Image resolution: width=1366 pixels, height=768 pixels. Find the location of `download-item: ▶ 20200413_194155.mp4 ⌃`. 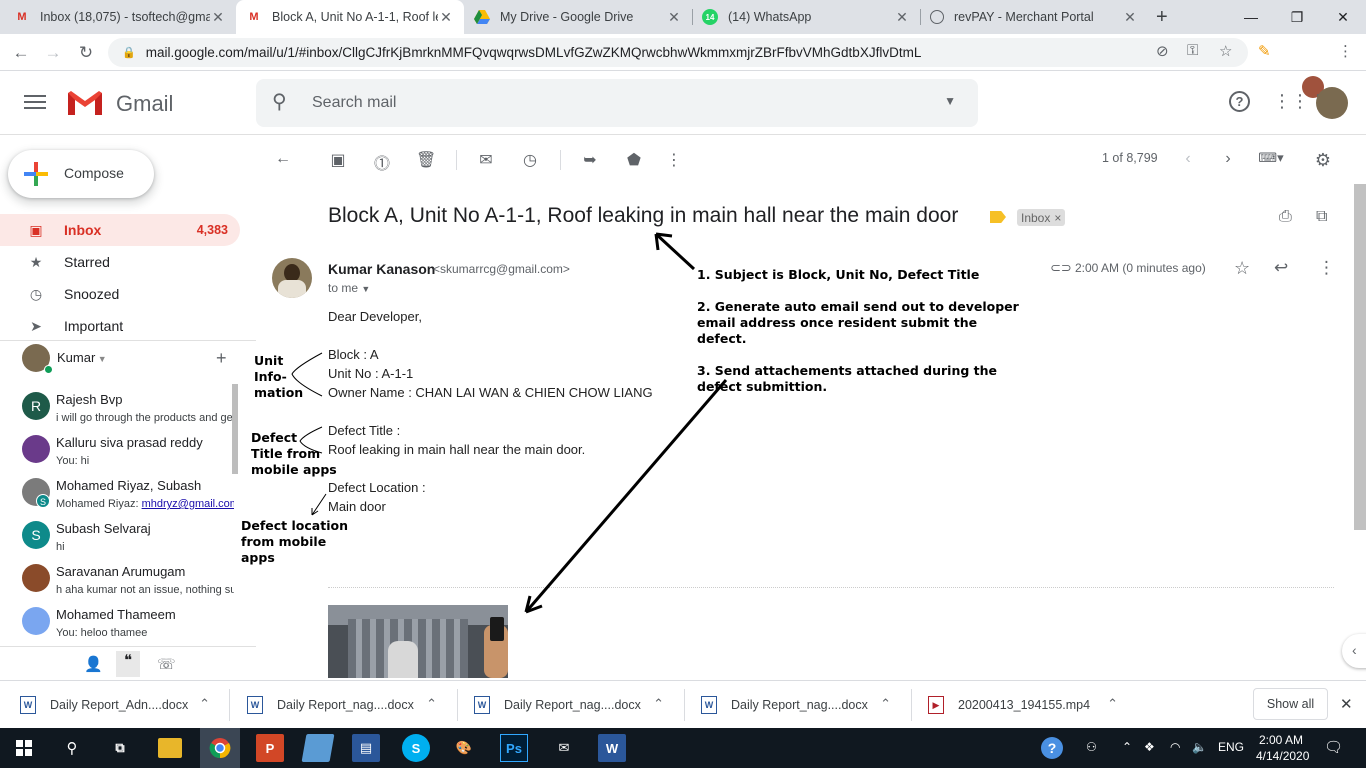

download-item: ▶ 20200413_194155.mp4 ⌃ is located at coordinates (1021, 705).